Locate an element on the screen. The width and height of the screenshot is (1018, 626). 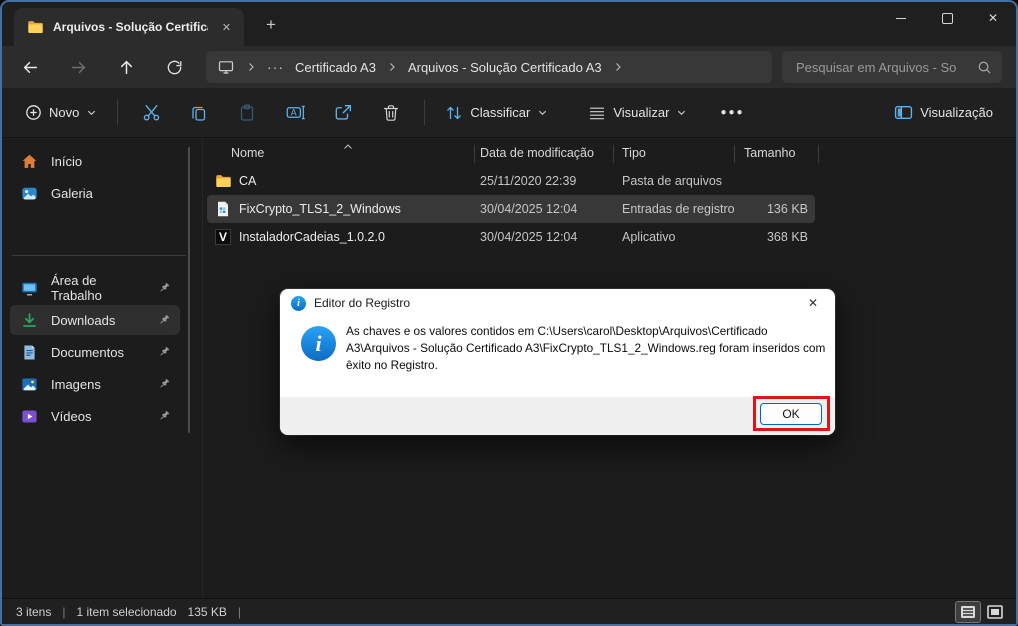
paste-button is located at coordinates (247, 113).